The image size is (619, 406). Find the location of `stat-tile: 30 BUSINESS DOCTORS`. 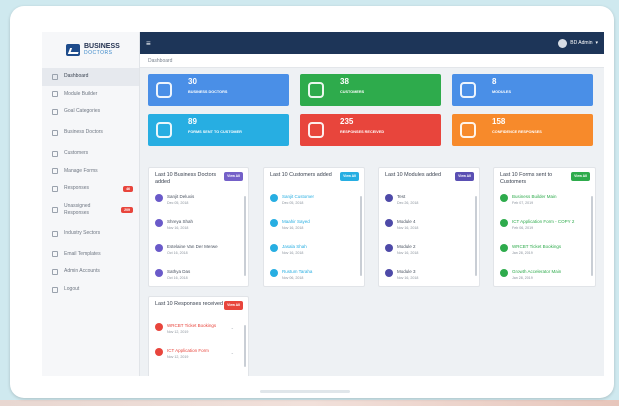

stat-tile: 30 BUSINESS DOCTORS is located at coordinates (218, 90).